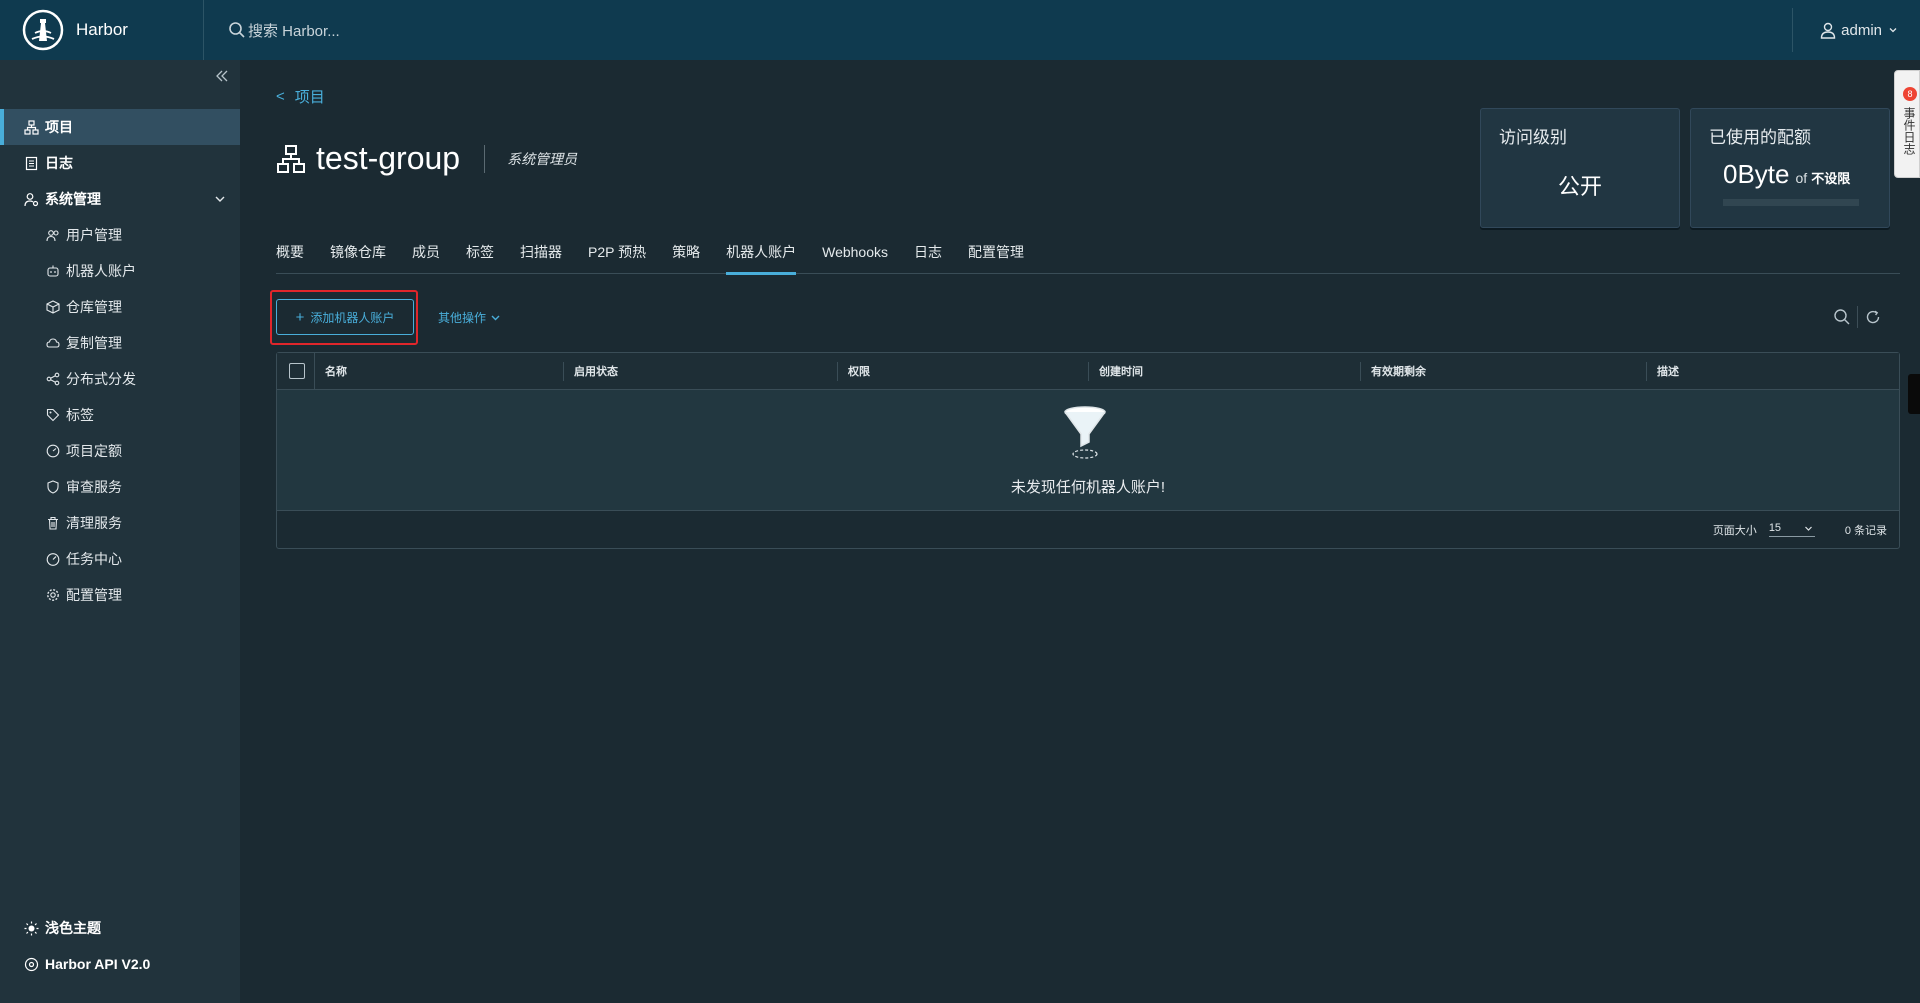 This screenshot has width=1920, height=1003. Describe the element at coordinates (120, 379) in the screenshot. I see `sidebar-item-distributions: 分布式分发` at that location.